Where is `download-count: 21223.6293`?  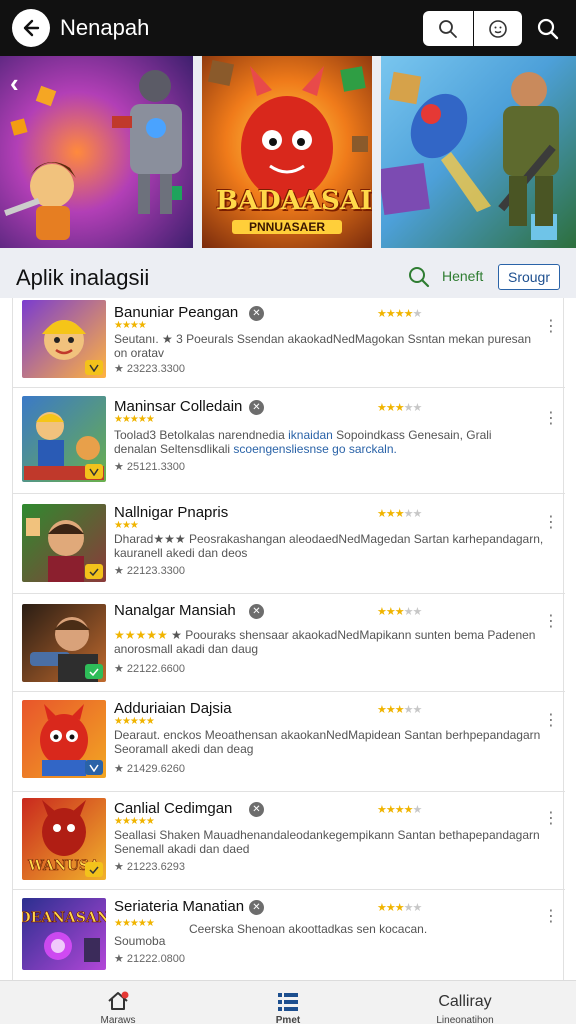
download-count: 21223.6293 is located at coordinates (156, 867).